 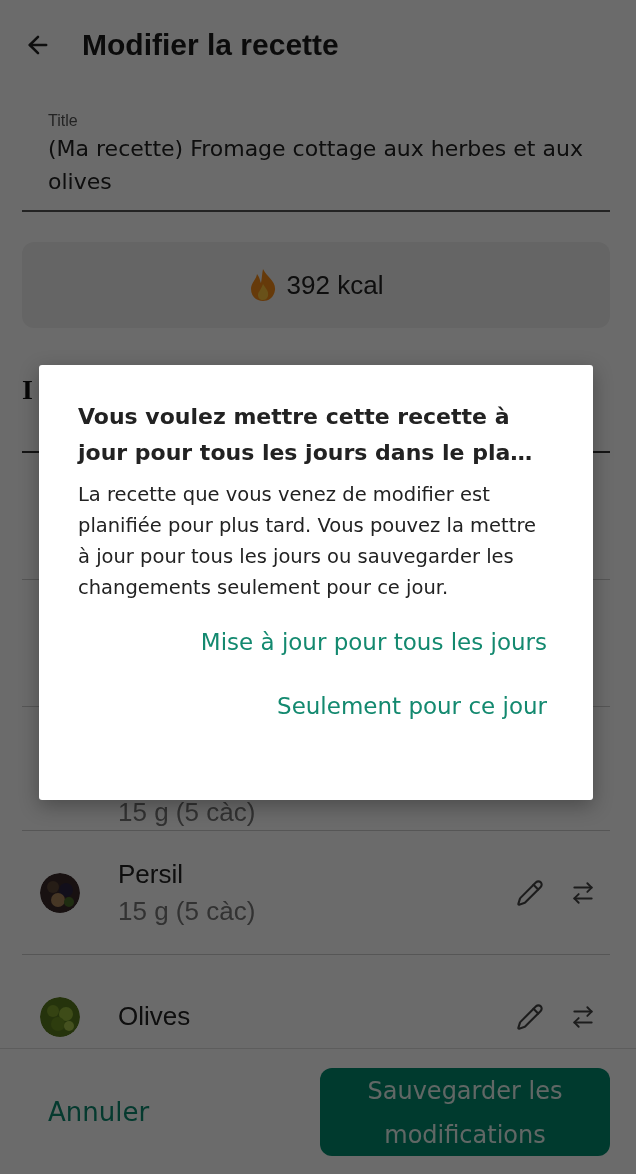 What do you see at coordinates (465, 1111) in the screenshot?
I see `save-button: Sauvegarder les modifications` at bounding box center [465, 1111].